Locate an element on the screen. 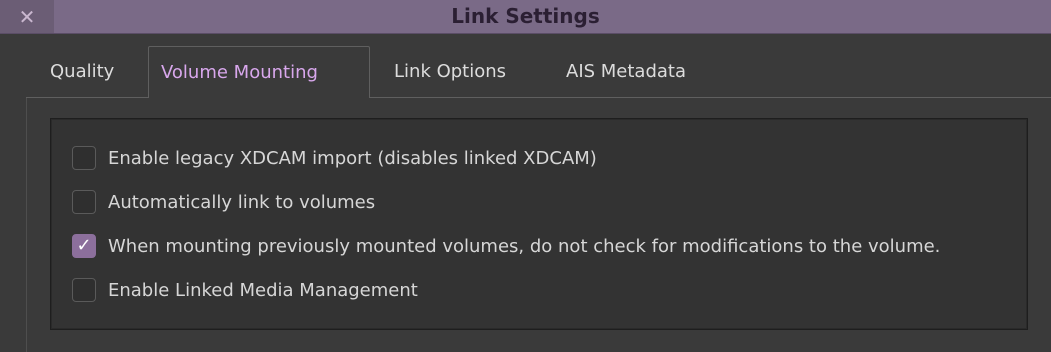 The height and width of the screenshot is (352, 1051). close-icon: ✕ is located at coordinates (27, 16).